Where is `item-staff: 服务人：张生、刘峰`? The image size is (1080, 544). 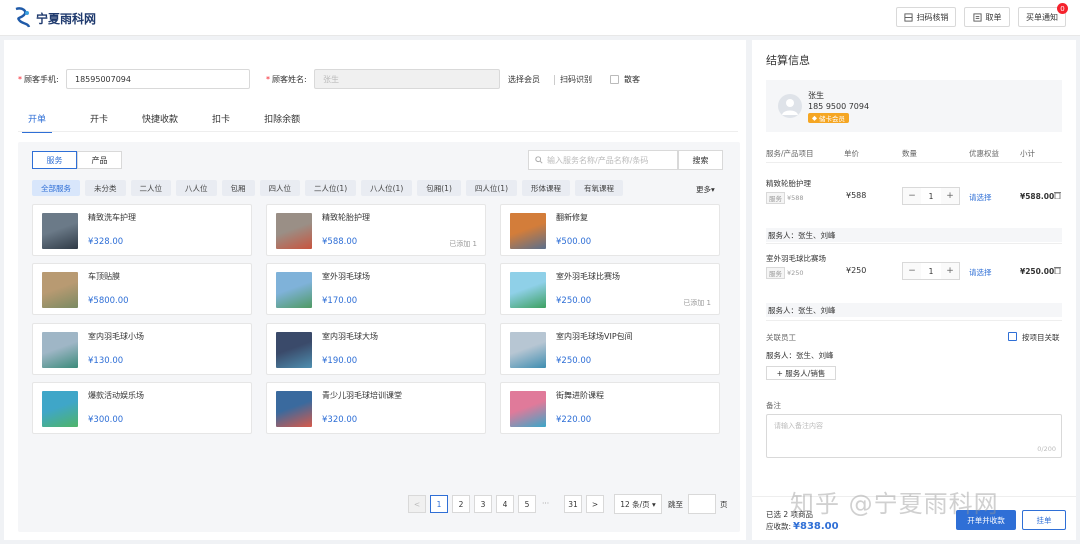
item-staff: 服务人：张生、刘峰 is located at coordinates (914, 310).